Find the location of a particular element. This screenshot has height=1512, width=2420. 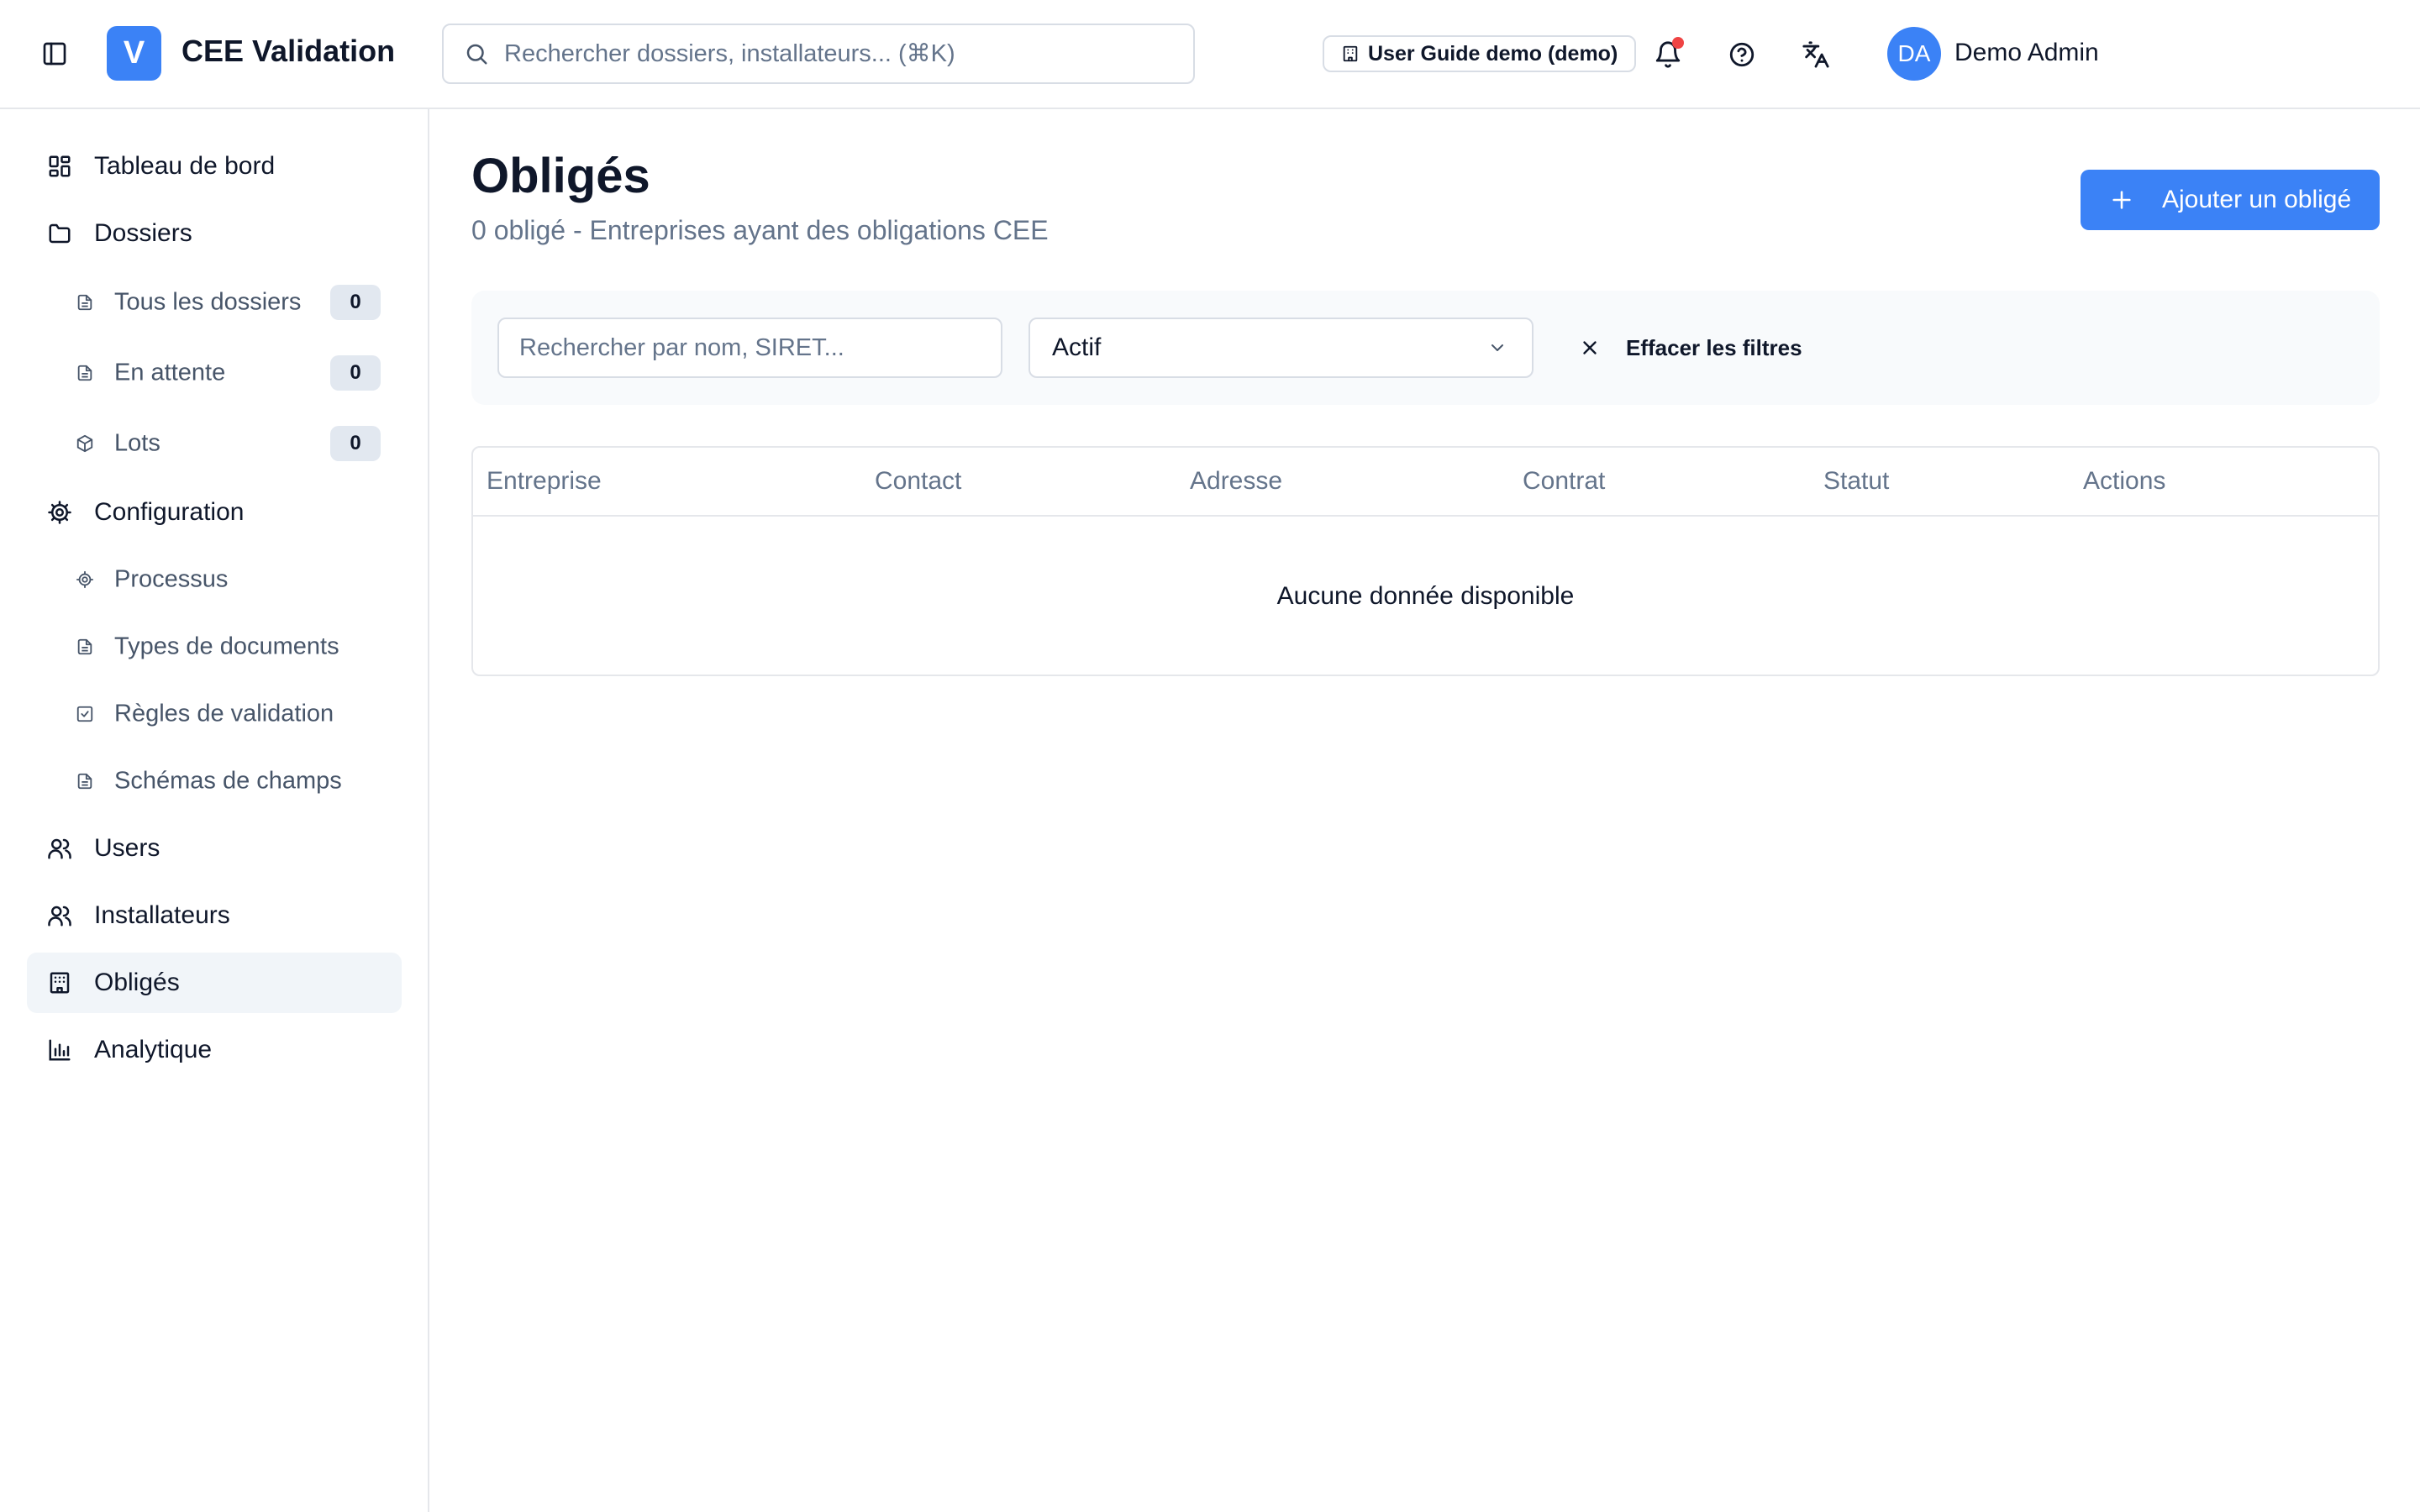

sidebar-item-tous-les-dossiers: Tous les dossiers 0 is located at coordinates (234, 302).